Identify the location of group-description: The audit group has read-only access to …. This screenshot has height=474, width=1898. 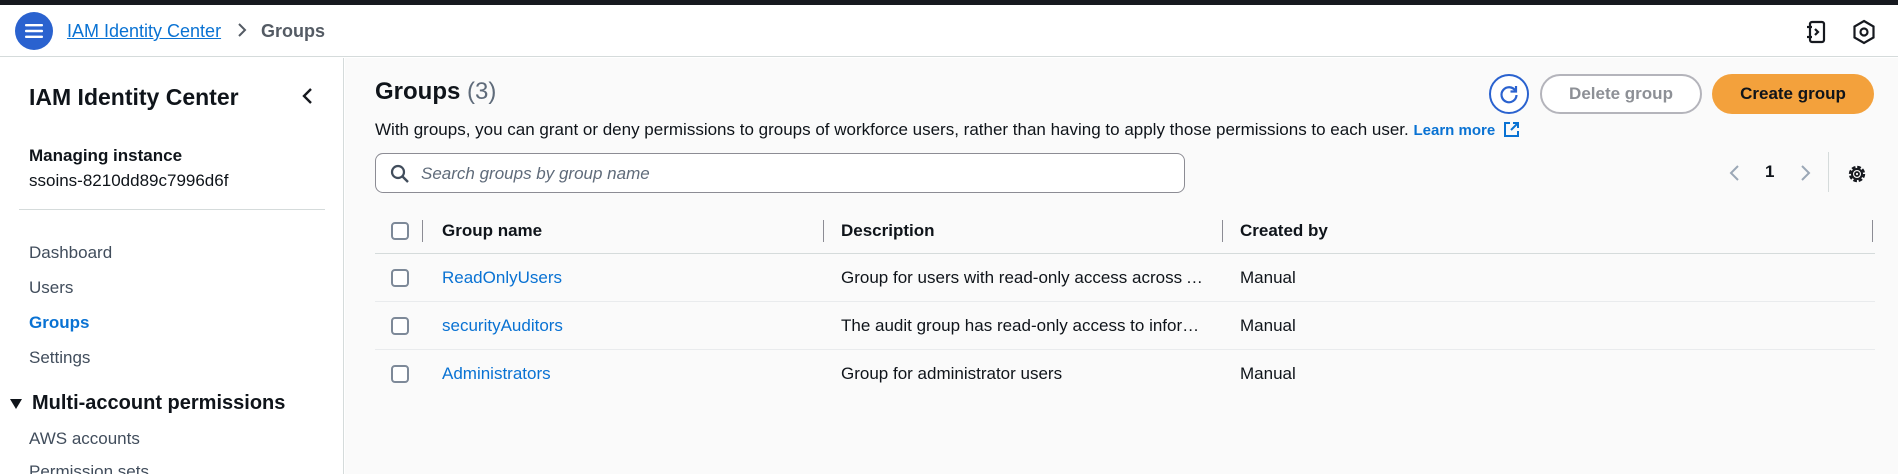
(1026, 325).